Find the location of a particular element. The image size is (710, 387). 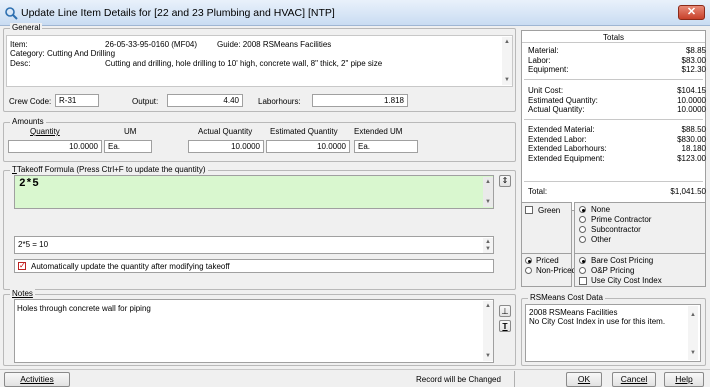

output-label: Output: is located at coordinates (145, 101).